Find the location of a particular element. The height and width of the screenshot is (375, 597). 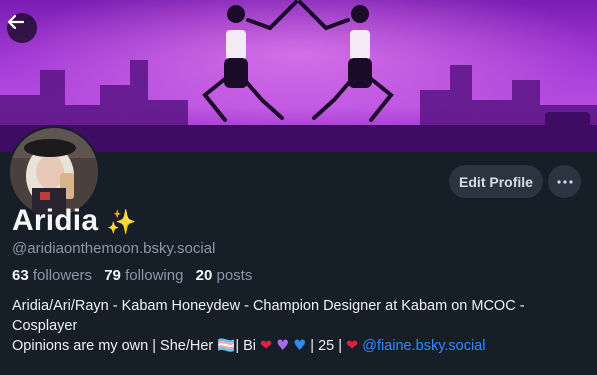

followers-count: 63 is located at coordinates (20, 275).